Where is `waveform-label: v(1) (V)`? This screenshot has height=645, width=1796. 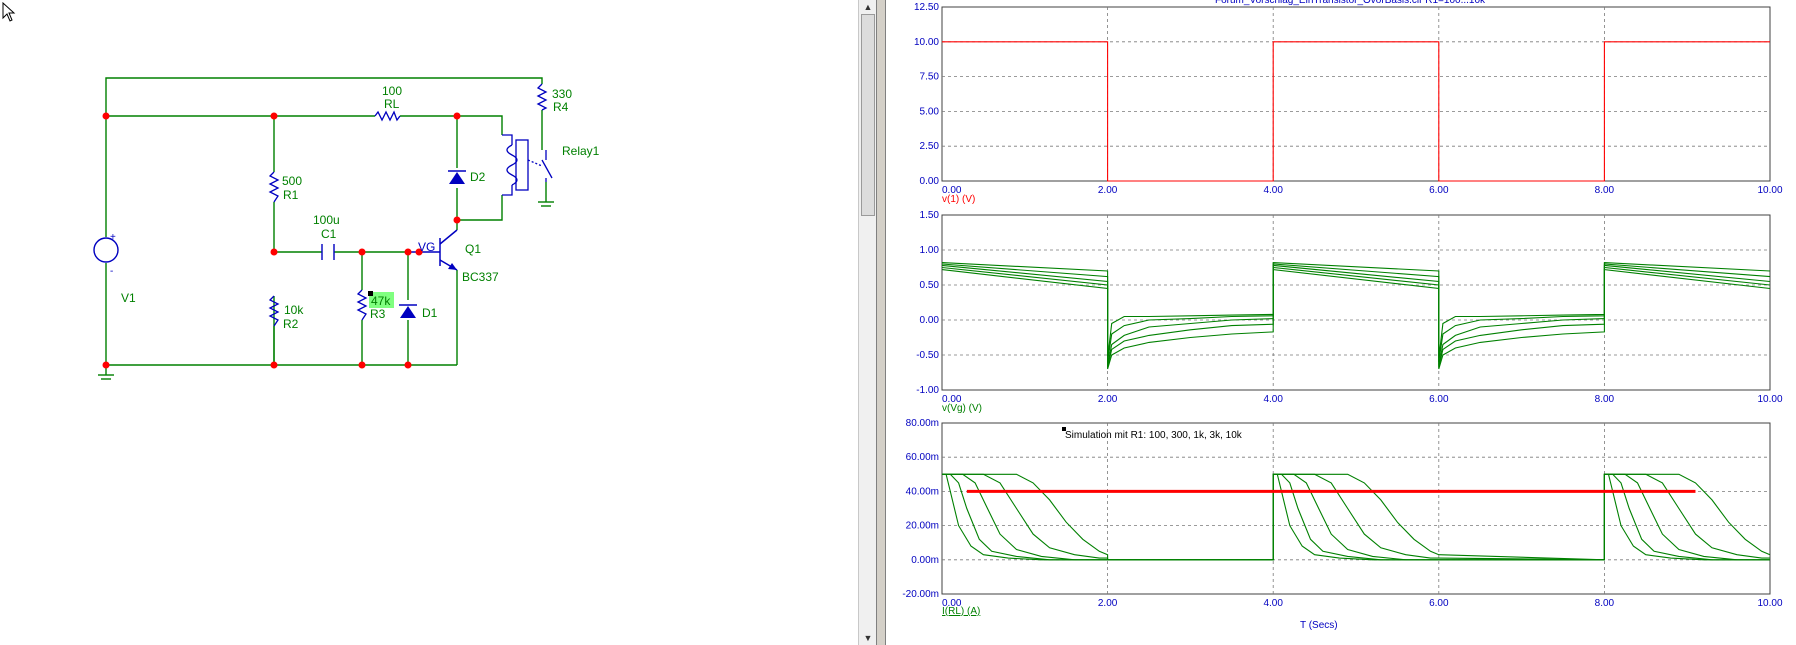
waveform-label: v(1) (V) is located at coordinates (958, 199).